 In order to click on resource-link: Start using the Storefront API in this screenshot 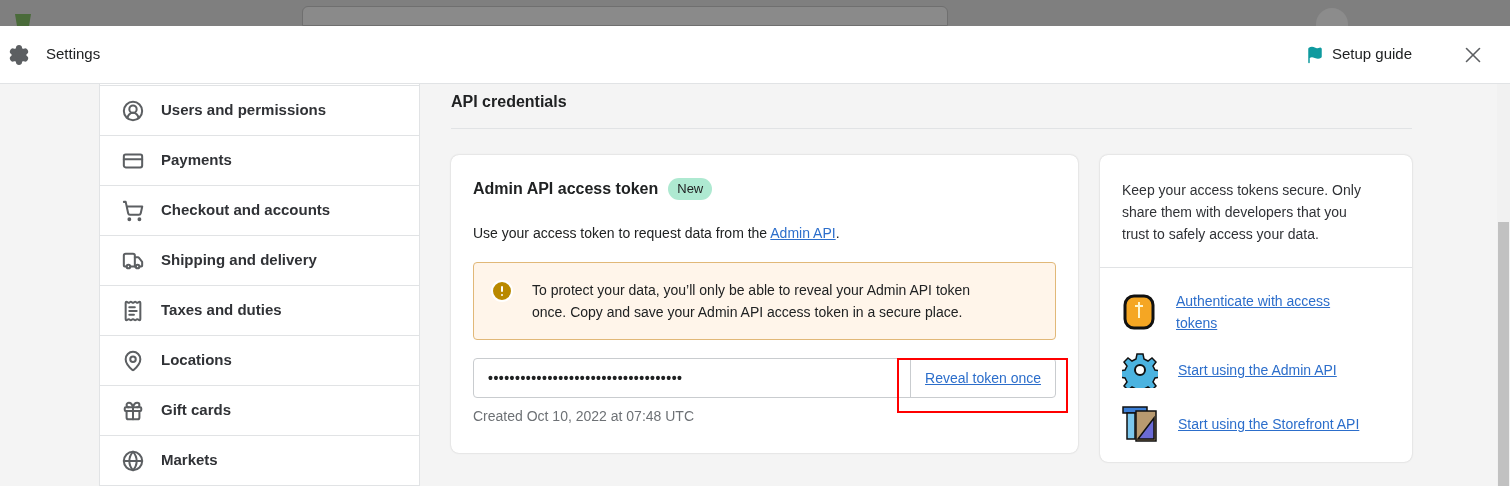, I will do `click(1269, 424)`.